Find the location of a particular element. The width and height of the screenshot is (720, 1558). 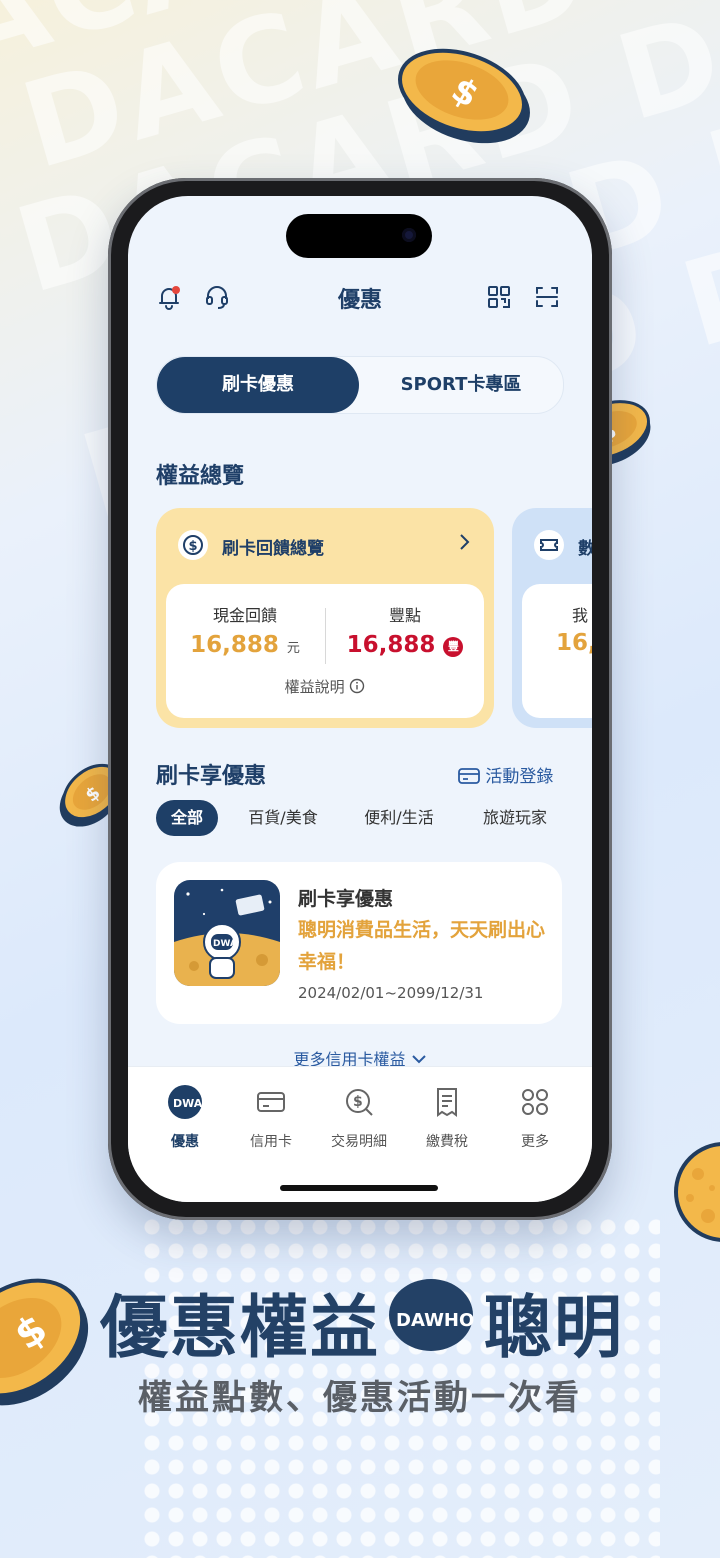

receipt-icon is located at coordinates (447, 1102).